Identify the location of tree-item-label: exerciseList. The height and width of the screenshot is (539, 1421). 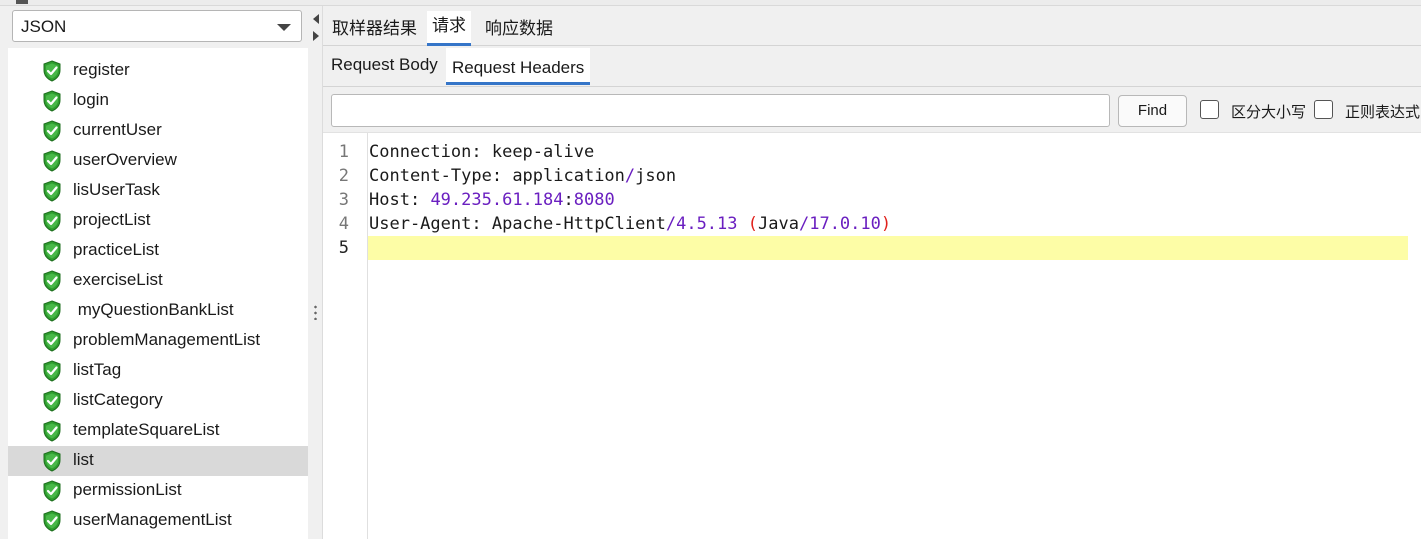
(118, 279).